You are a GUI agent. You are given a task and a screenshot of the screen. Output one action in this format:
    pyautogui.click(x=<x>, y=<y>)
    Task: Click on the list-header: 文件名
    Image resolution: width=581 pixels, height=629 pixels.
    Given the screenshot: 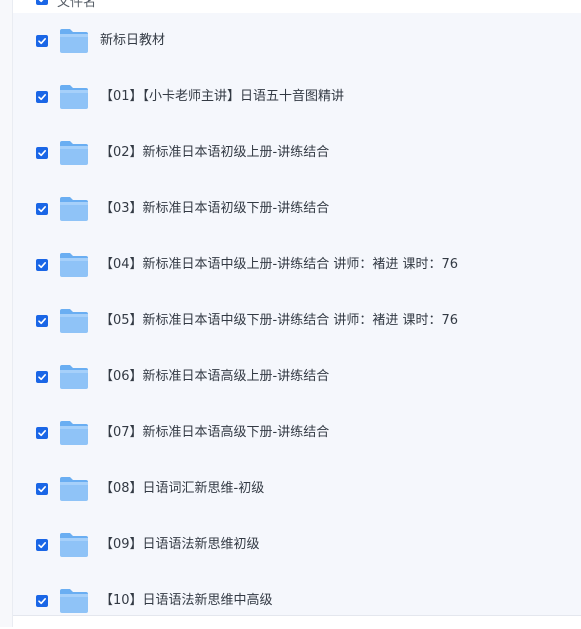 What is the action you would take?
    pyautogui.click(x=297, y=6)
    